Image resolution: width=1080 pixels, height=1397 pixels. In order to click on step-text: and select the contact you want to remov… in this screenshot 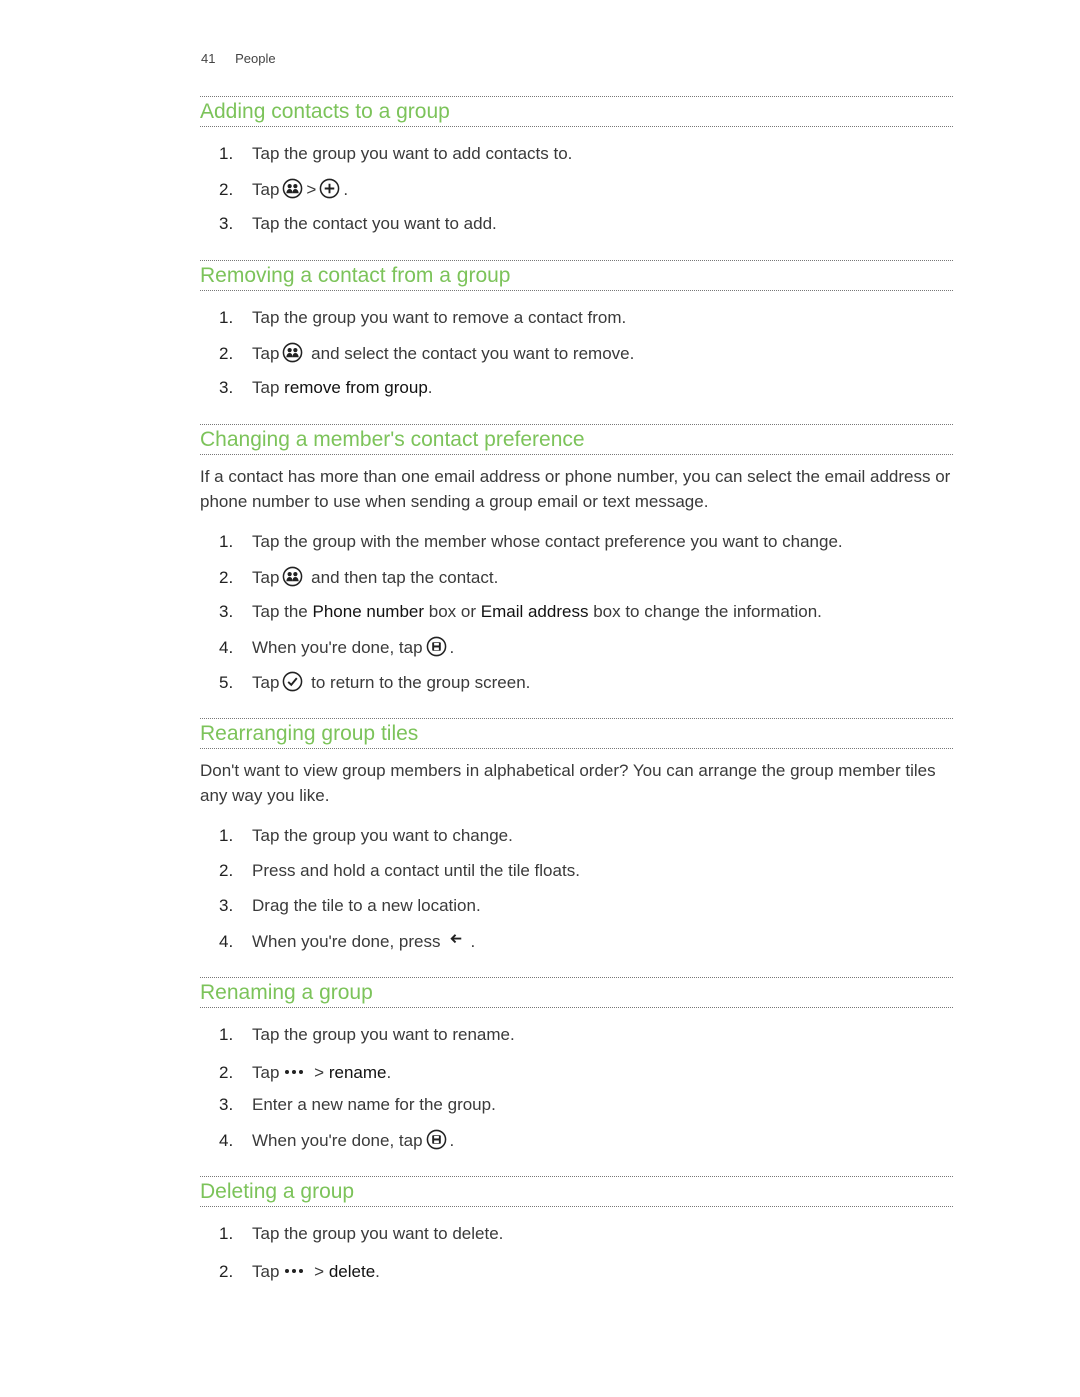, I will do `click(473, 353)`.